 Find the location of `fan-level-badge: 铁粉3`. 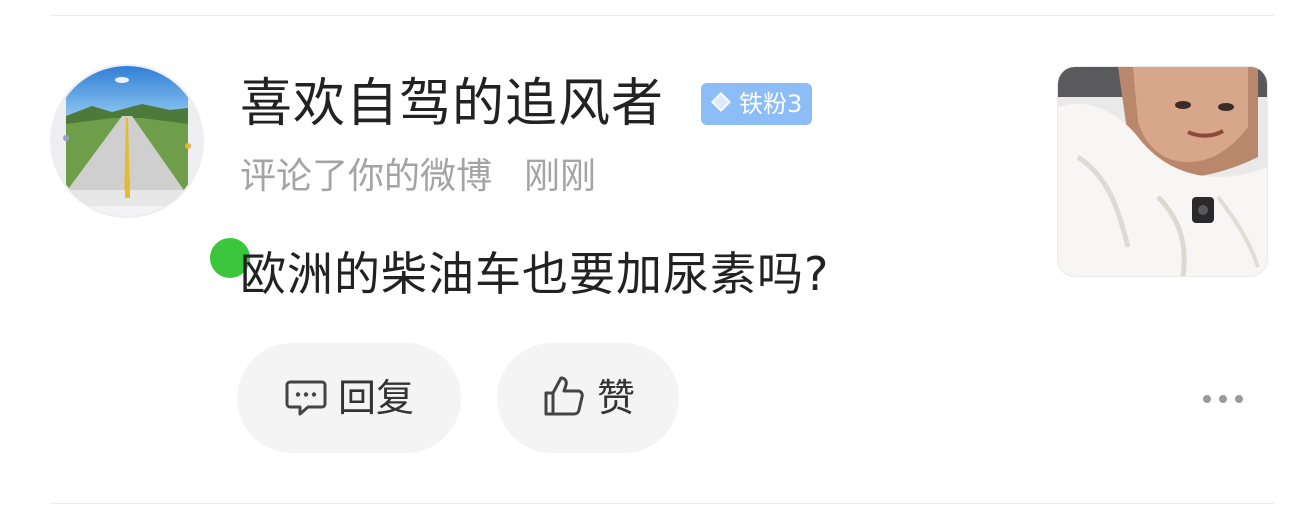

fan-level-badge: 铁粉3 is located at coordinates (757, 104).